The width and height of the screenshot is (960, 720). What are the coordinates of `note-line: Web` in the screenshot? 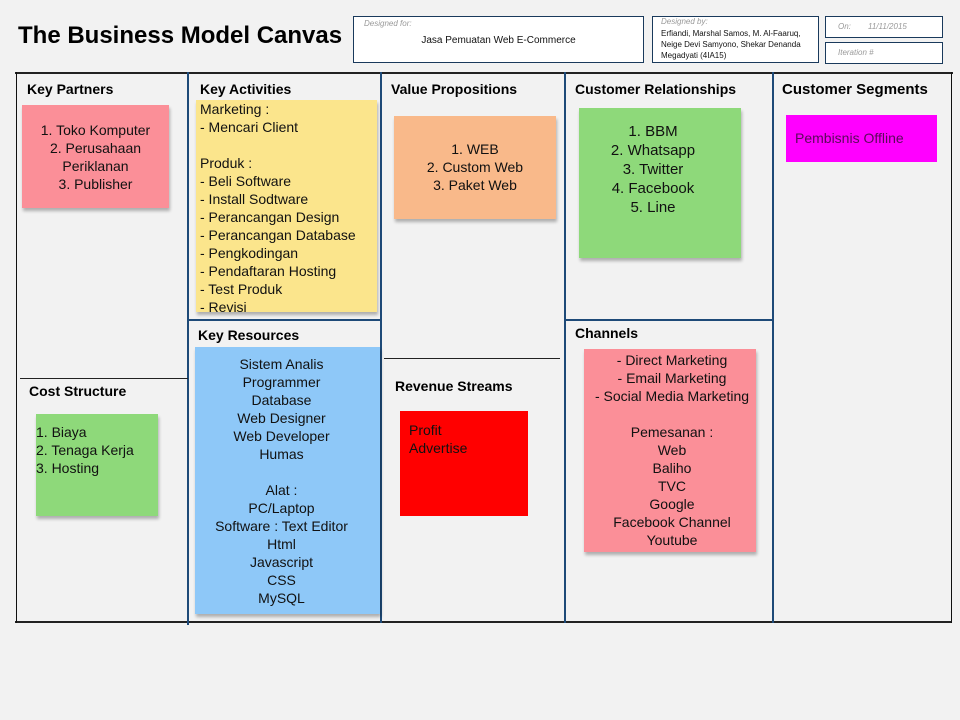 It's located at (672, 450).